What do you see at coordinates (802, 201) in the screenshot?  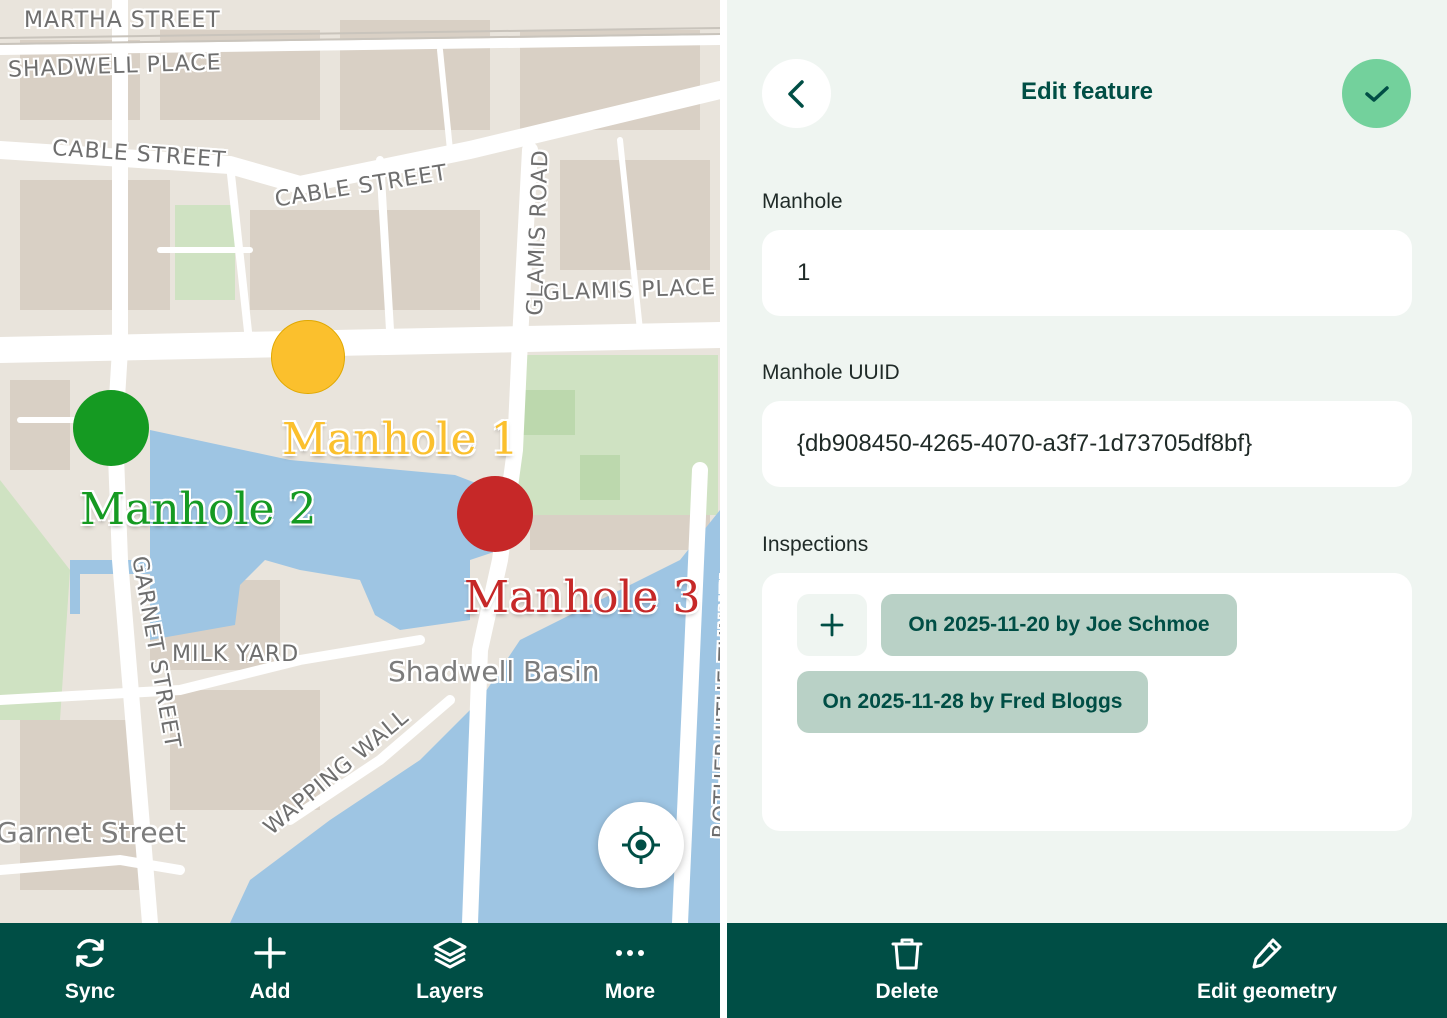 I see `manhole-field-label: Manhole` at bounding box center [802, 201].